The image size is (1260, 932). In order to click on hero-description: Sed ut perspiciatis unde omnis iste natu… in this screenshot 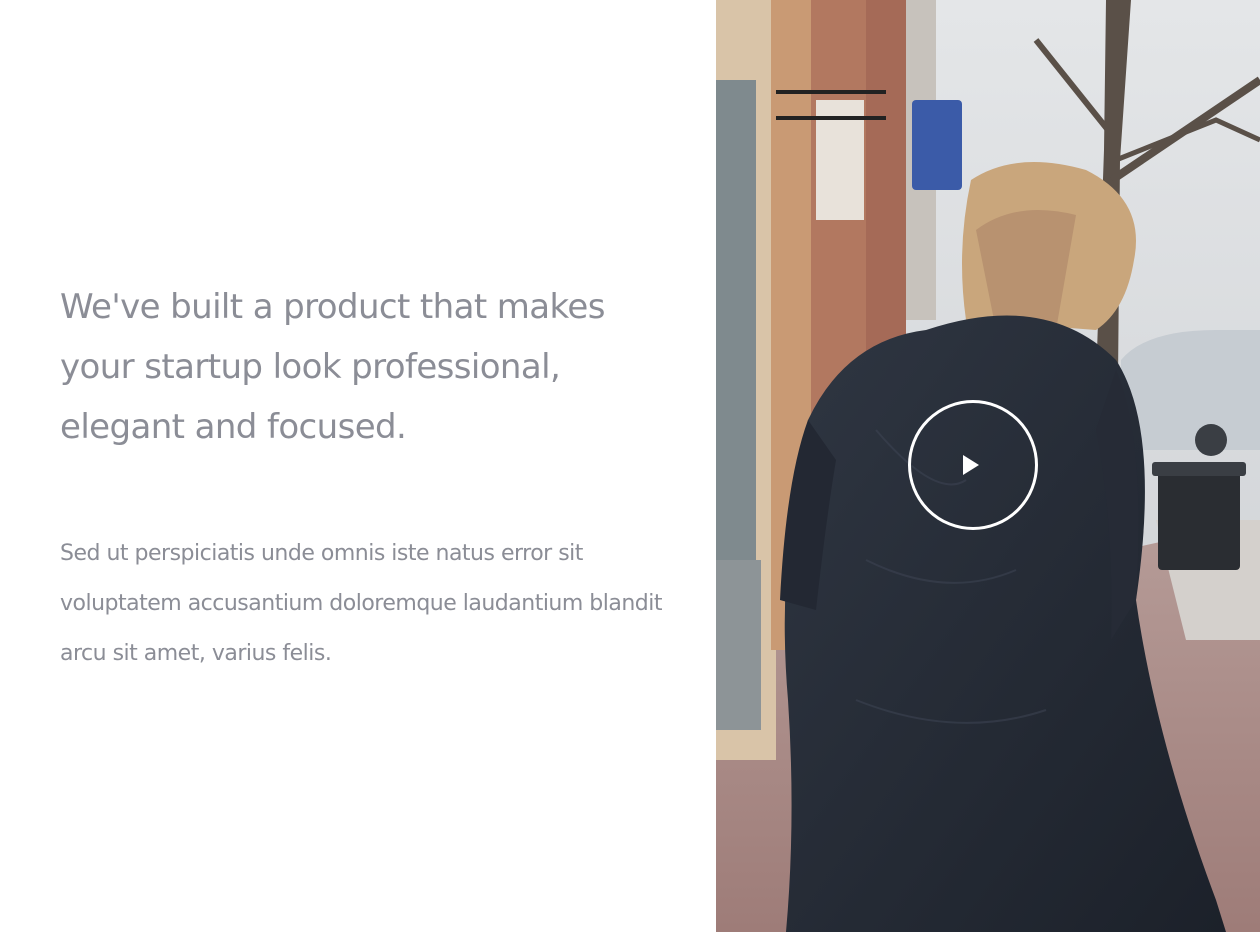, I will do `click(361, 603)`.